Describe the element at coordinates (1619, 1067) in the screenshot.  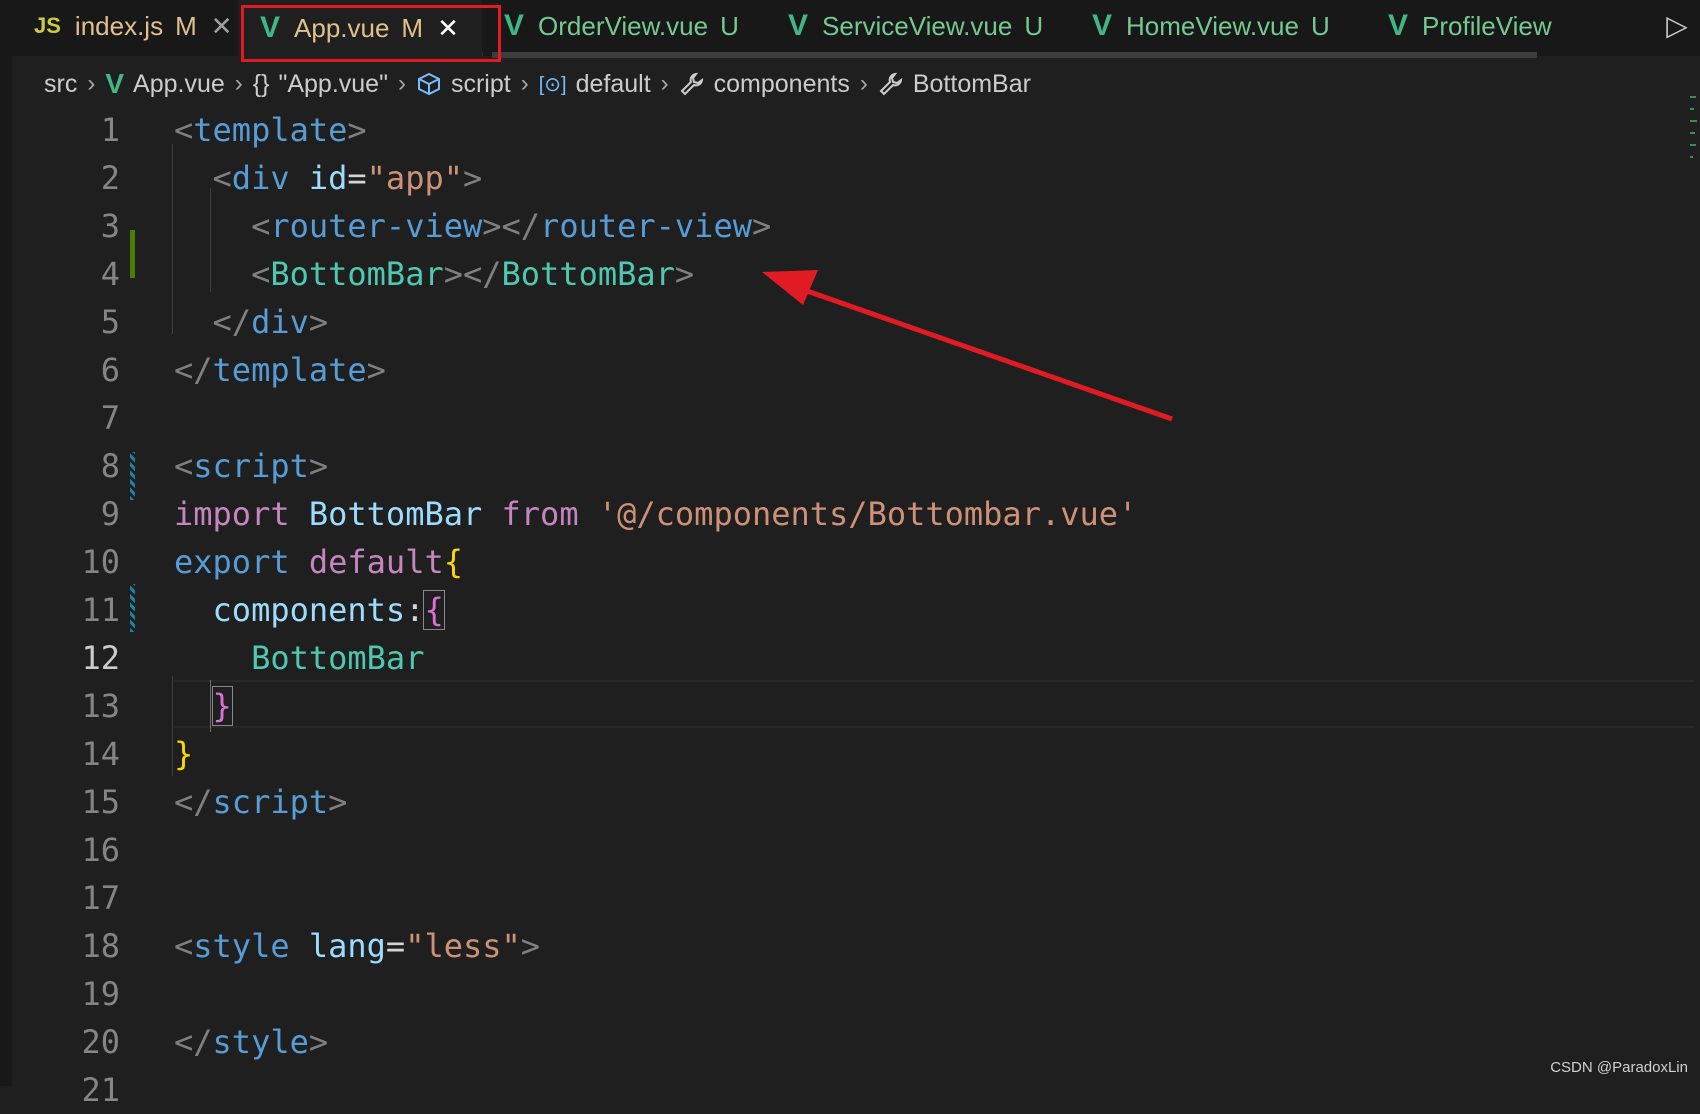
I see `watermark: CSDN @ParadoxLin` at that location.